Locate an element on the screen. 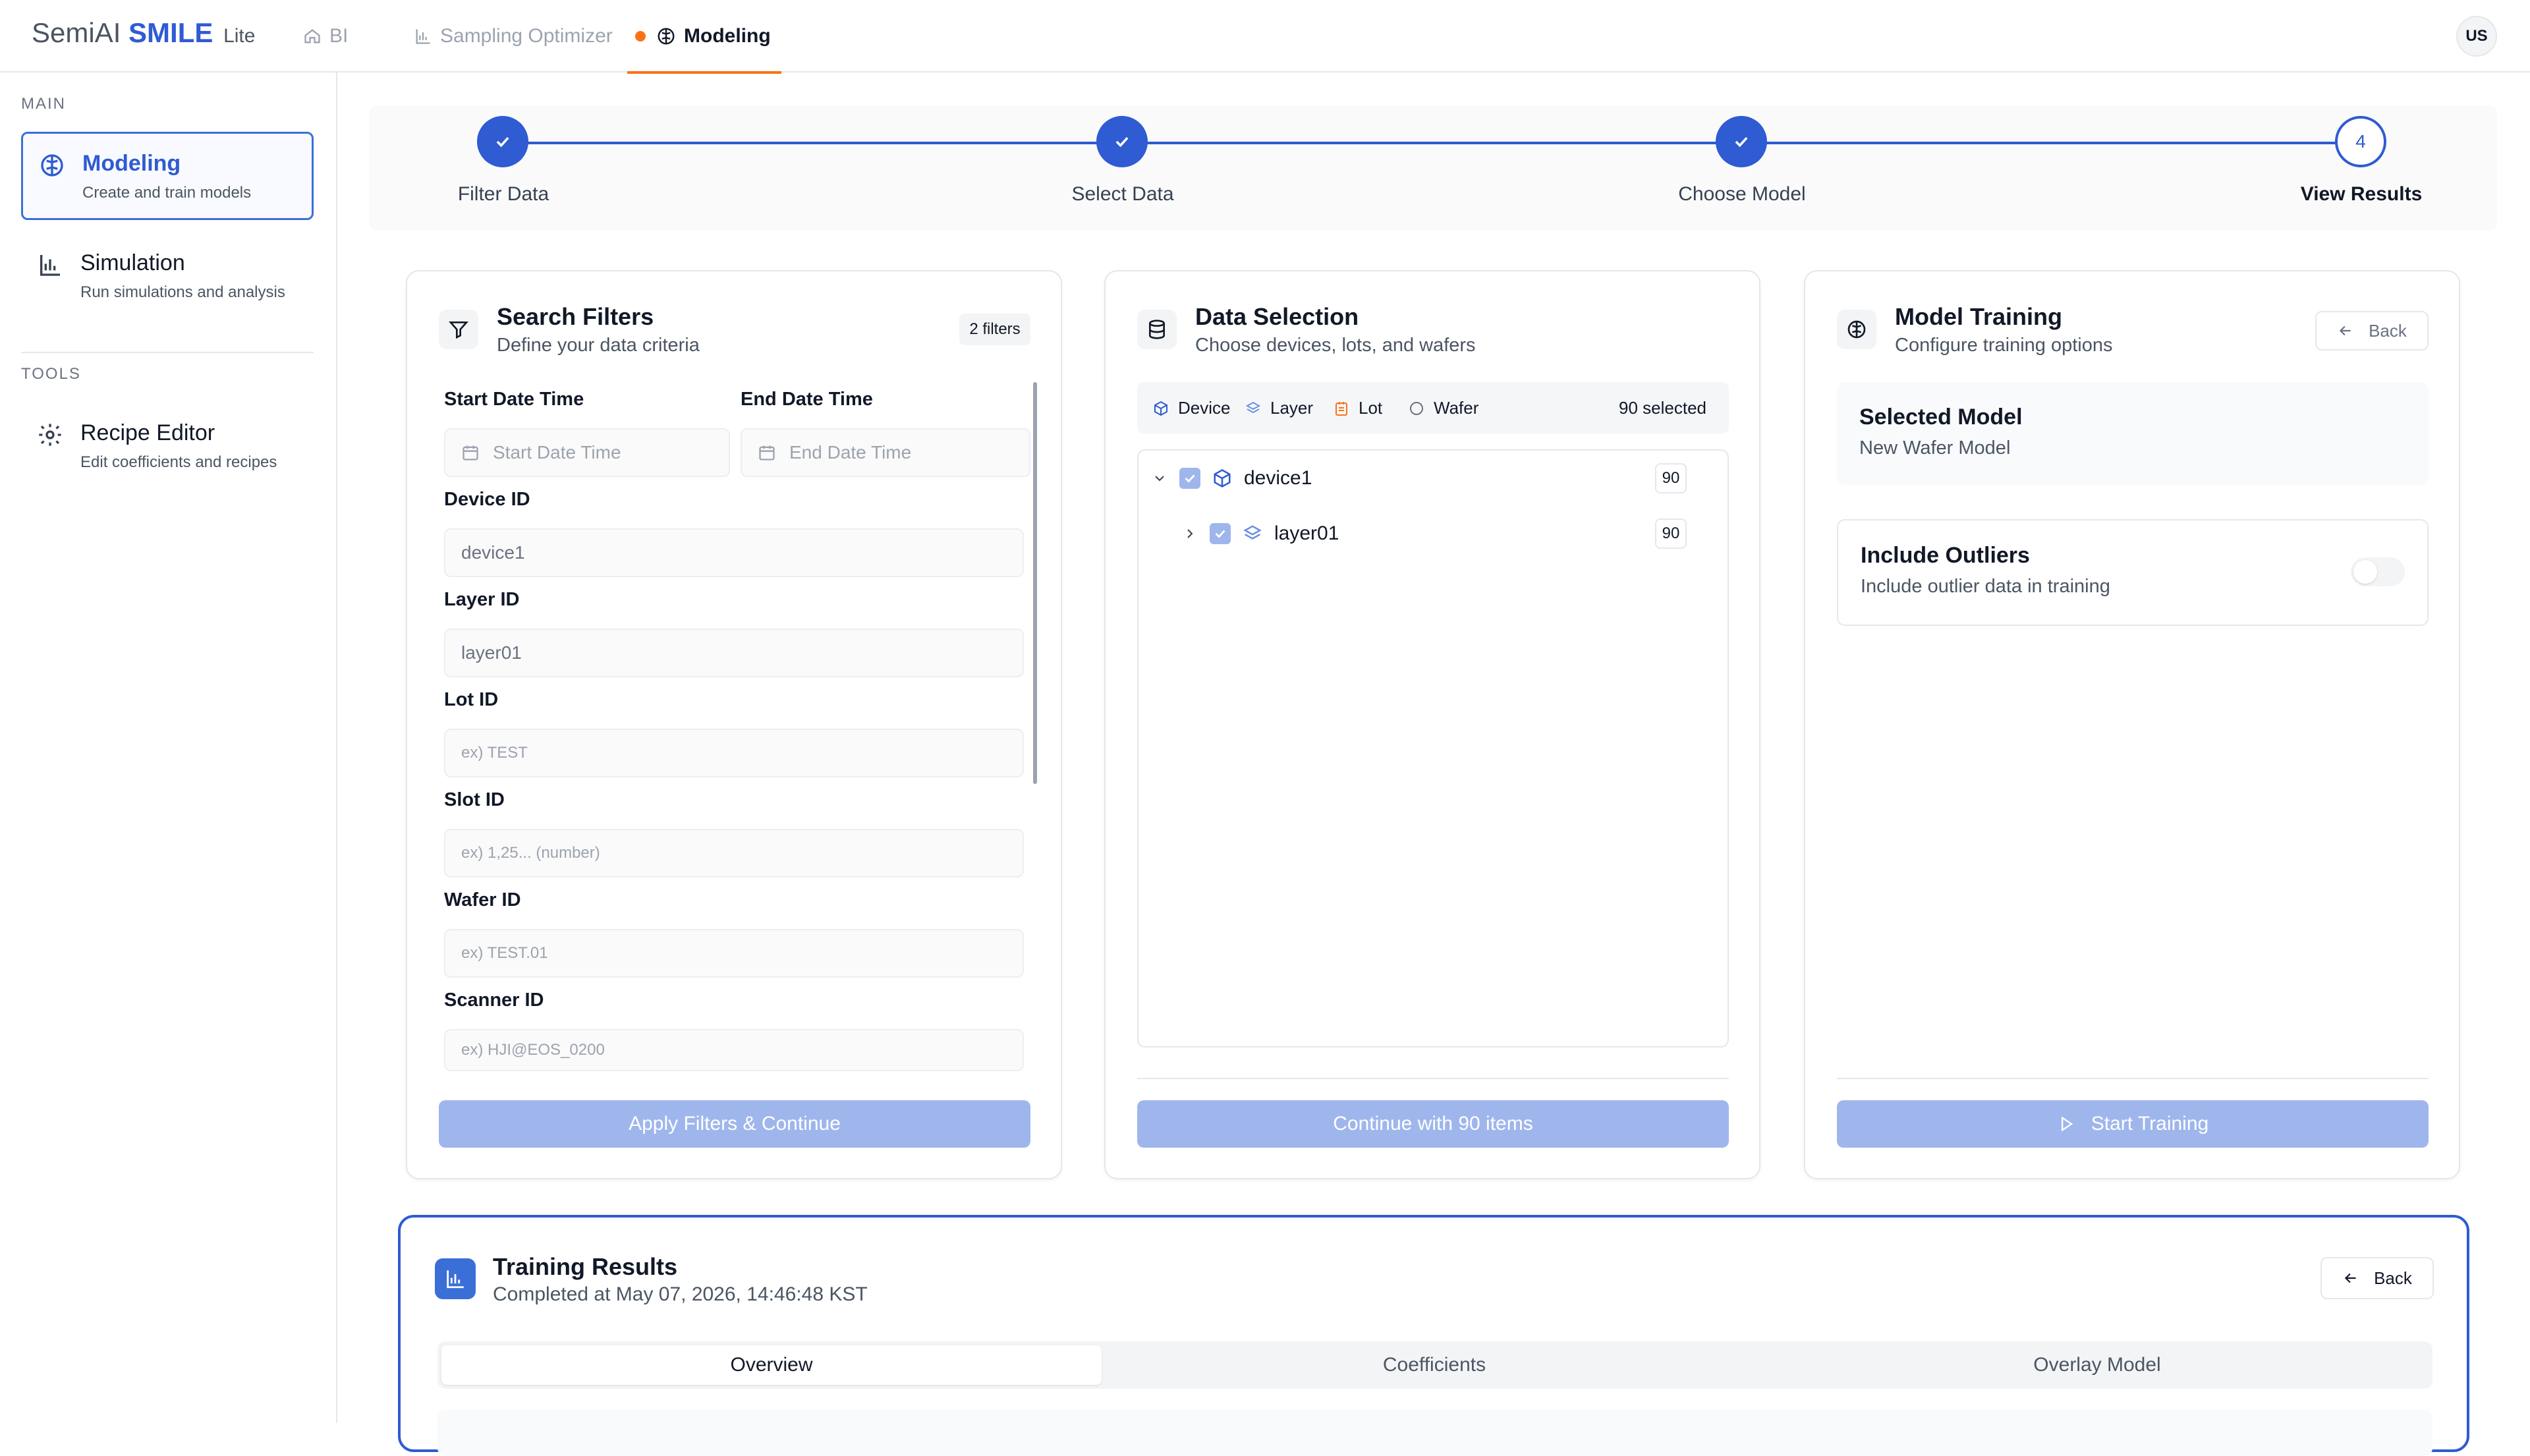  sidebar-item-title: Simulation is located at coordinates (132, 262).